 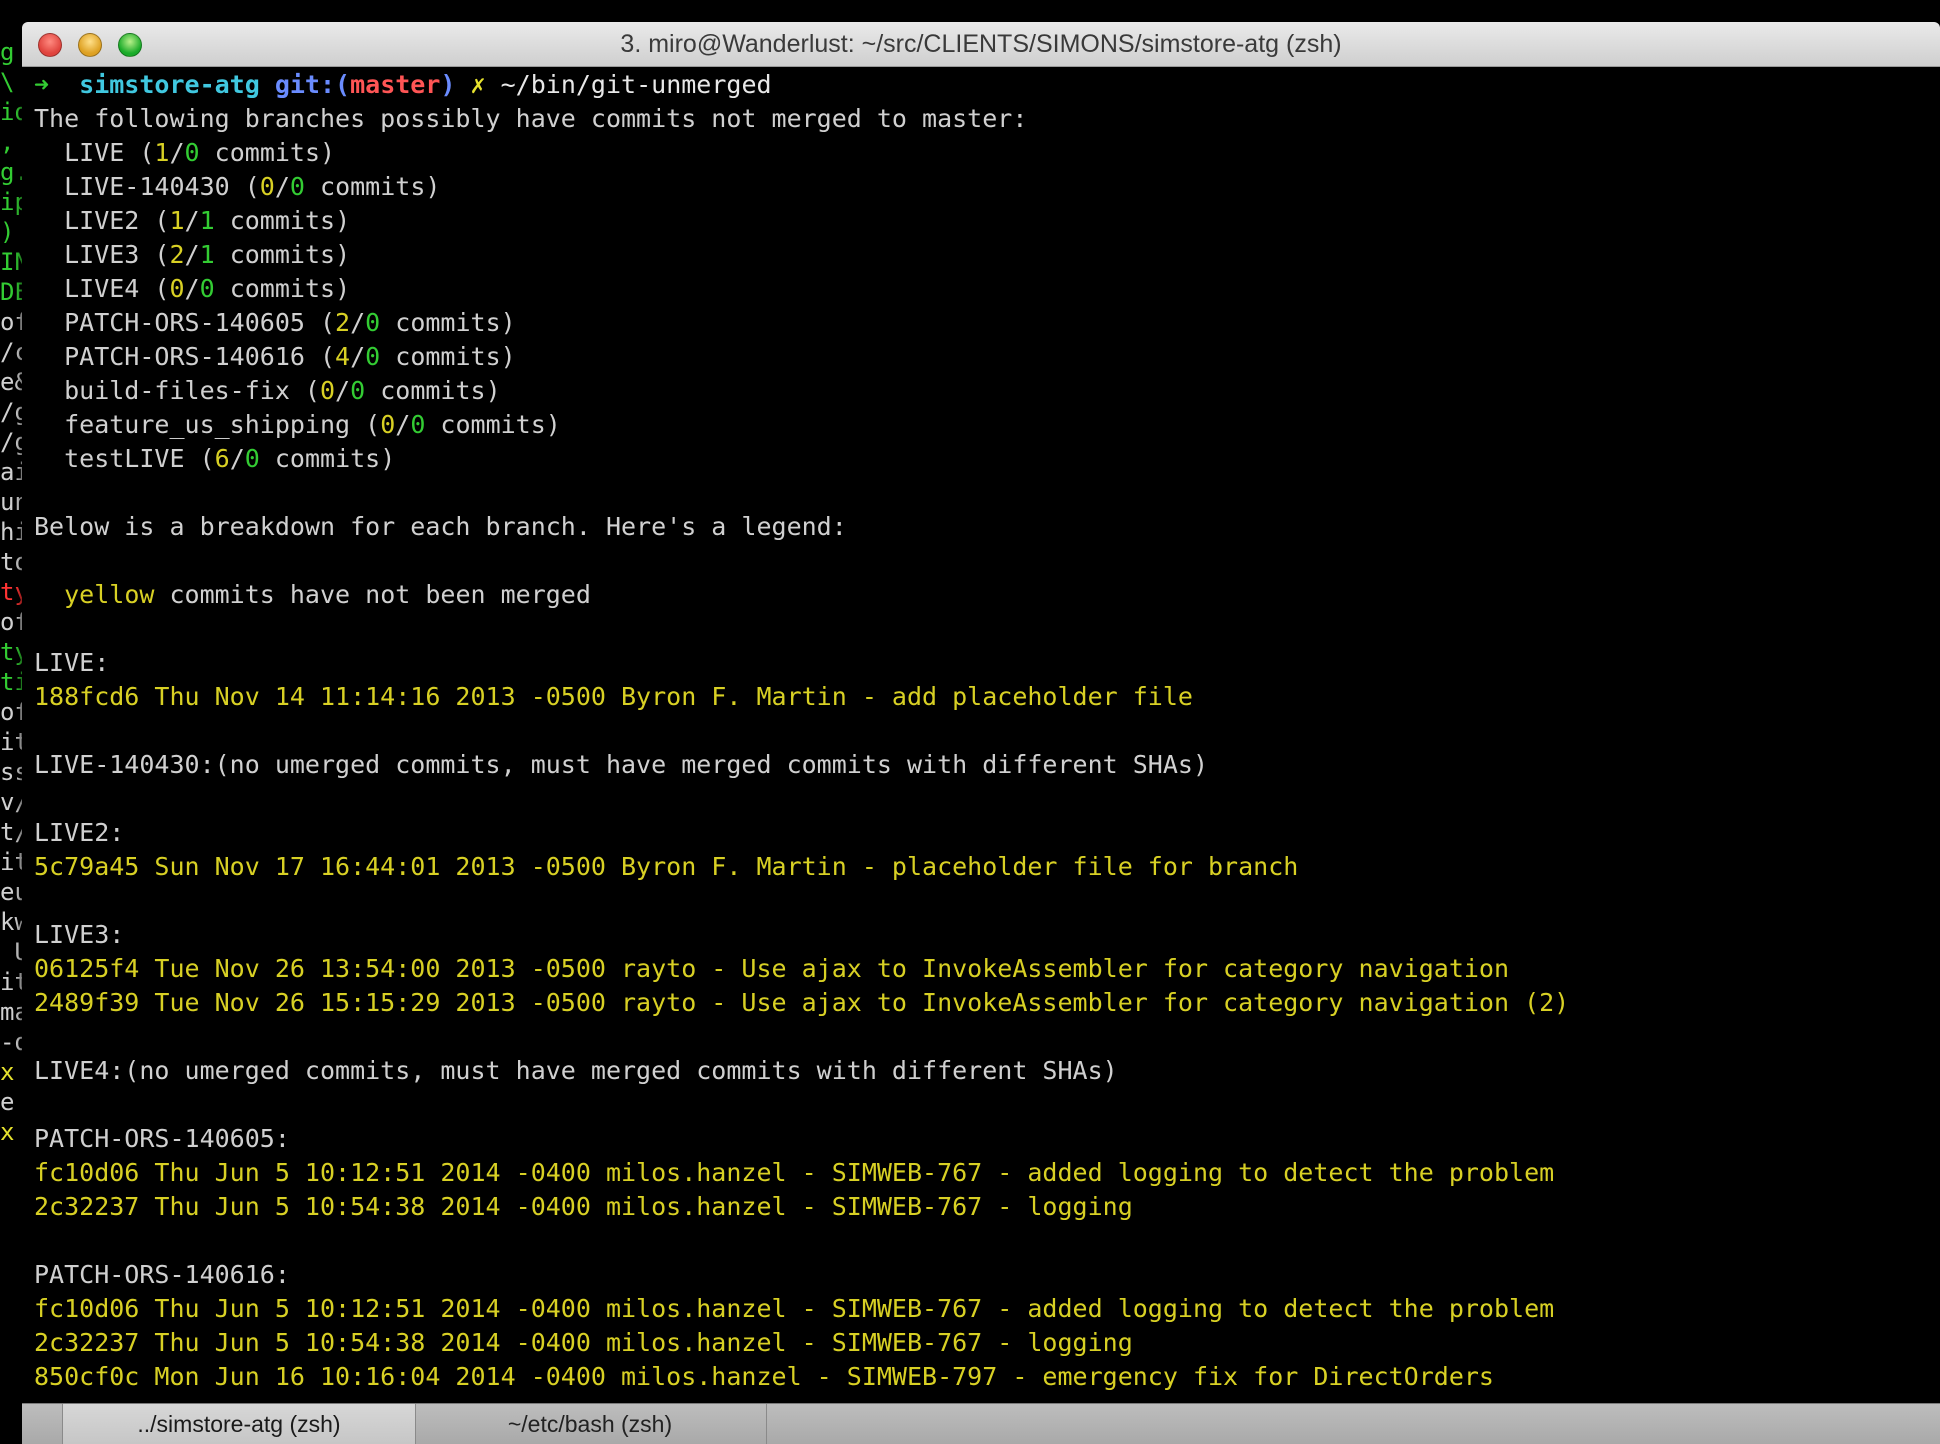 What do you see at coordinates (12, 442) in the screenshot?
I see `background-terminal-fragment: /g` at bounding box center [12, 442].